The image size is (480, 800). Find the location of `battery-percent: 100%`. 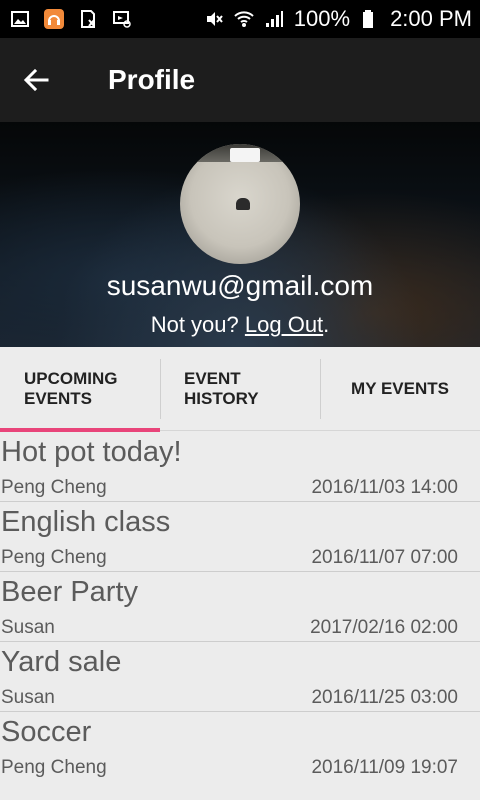

battery-percent: 100% is located at coordinates (322, 18).